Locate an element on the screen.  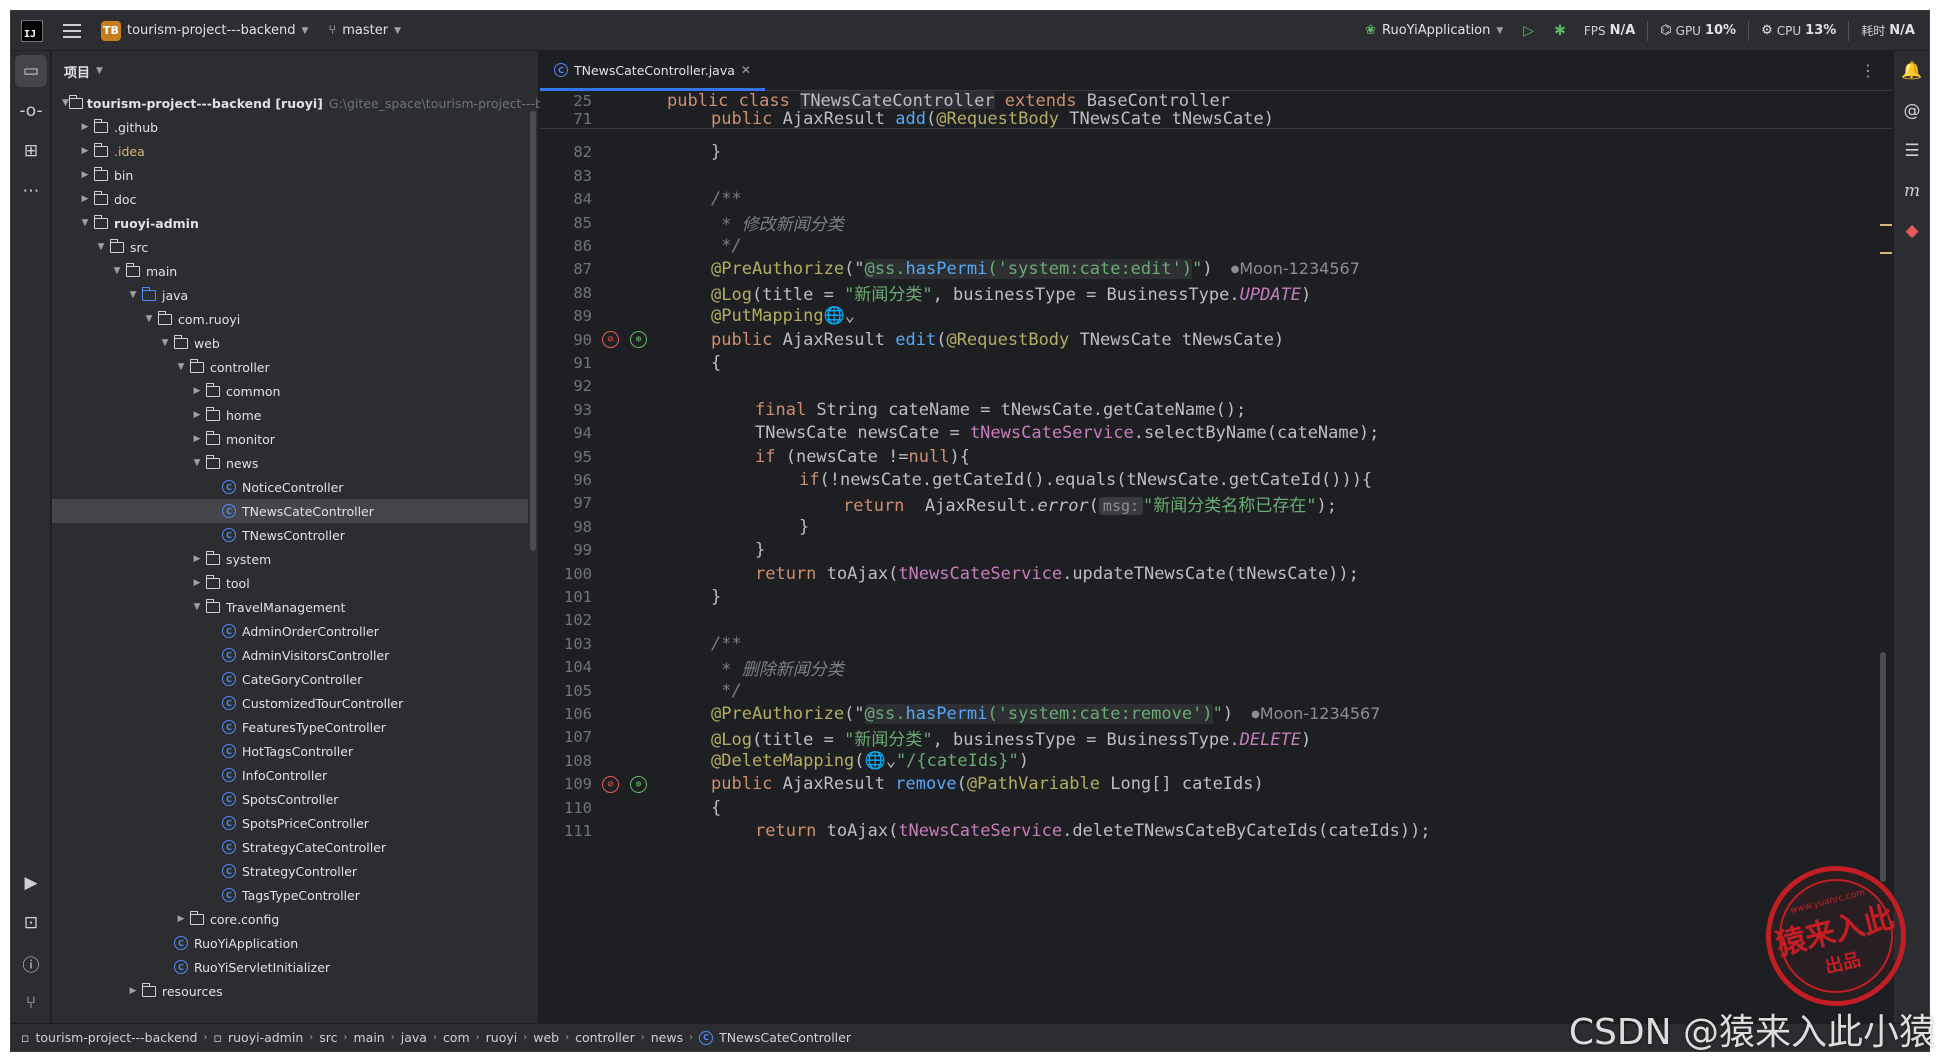
code-line: 103 /** is located at coordinates (1216, 643).